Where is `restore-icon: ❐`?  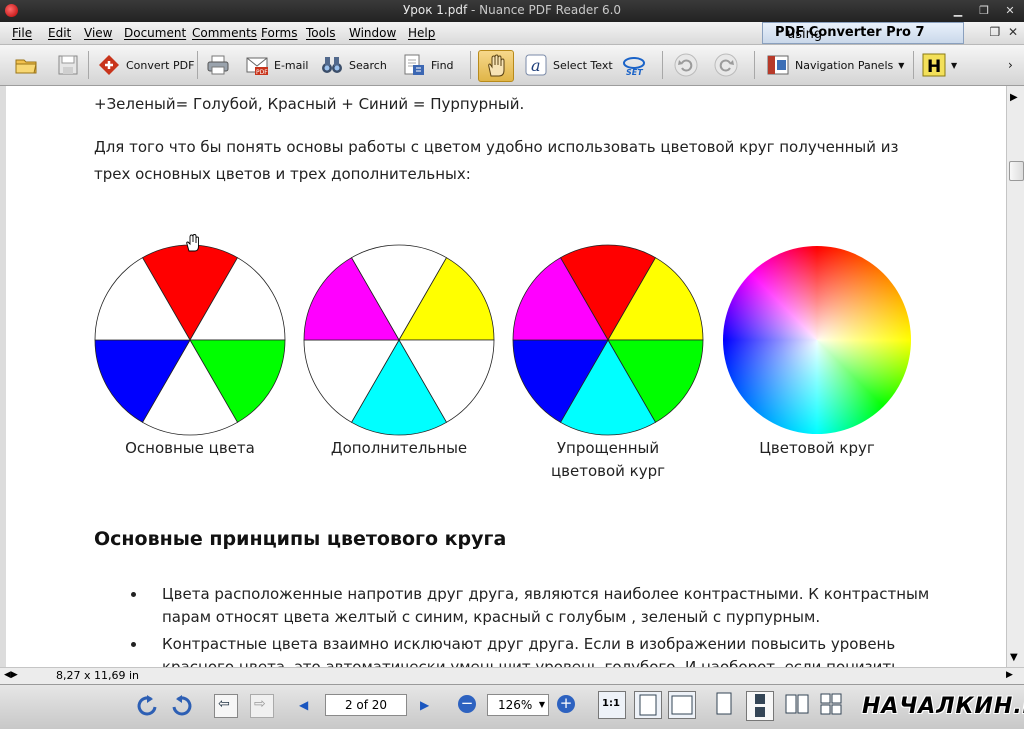 restore-icon: ❐ is located at coordinates (984, 10).